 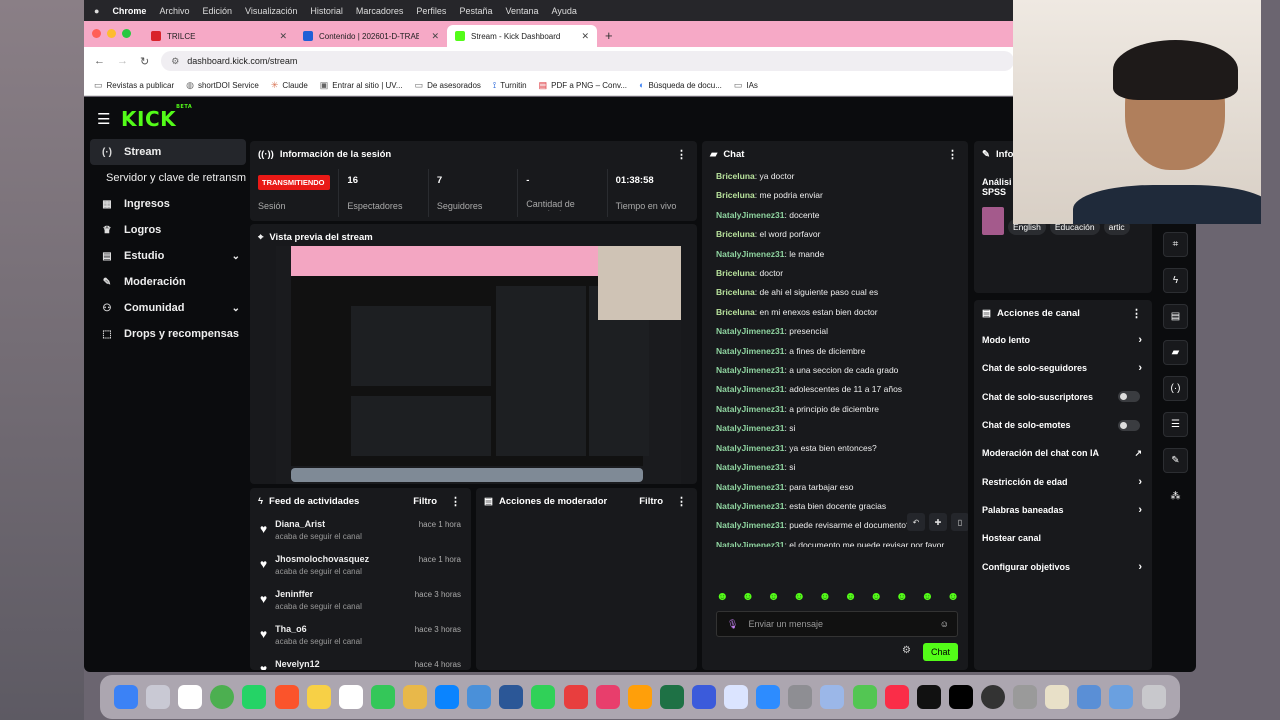 What do you see at coordinates (521, 11) in the screenshot?
I see `menu-ventana: Ventana` at bounding box center [521, 11].